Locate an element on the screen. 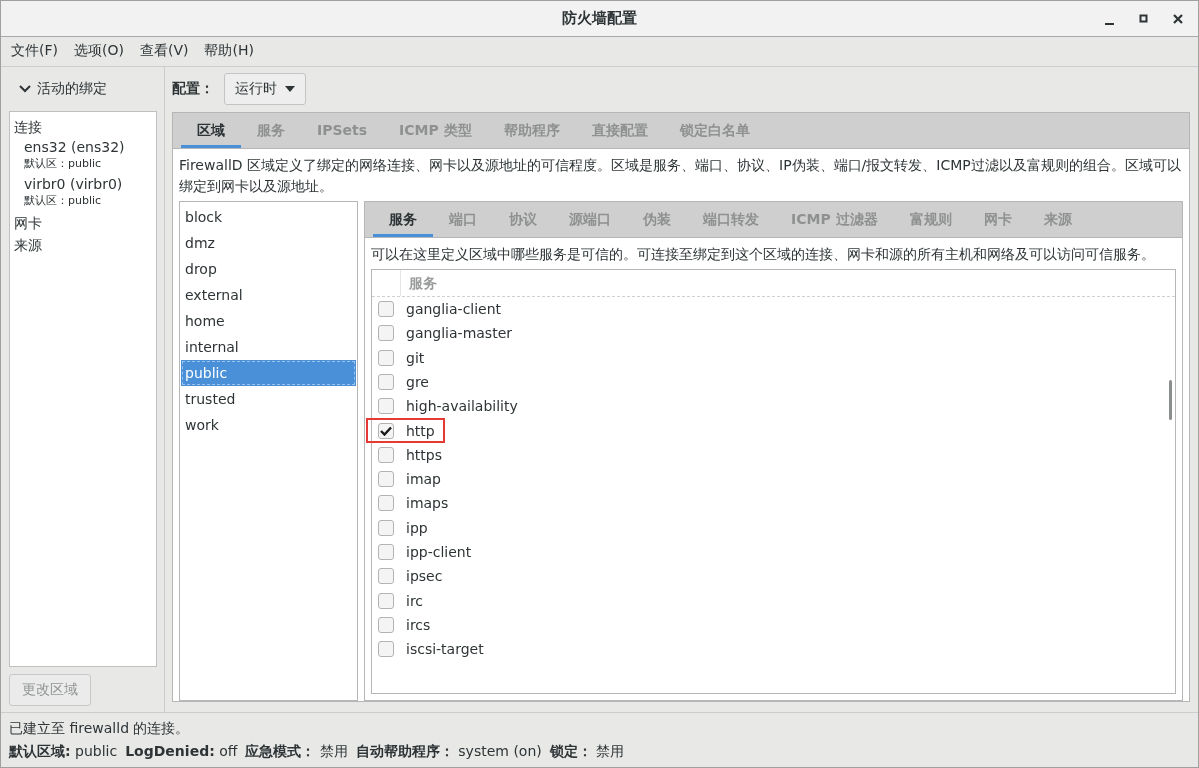 This screenshot has height=768, width=1199. config-dropdown: 运行时 is located at coordinates (265, 89).